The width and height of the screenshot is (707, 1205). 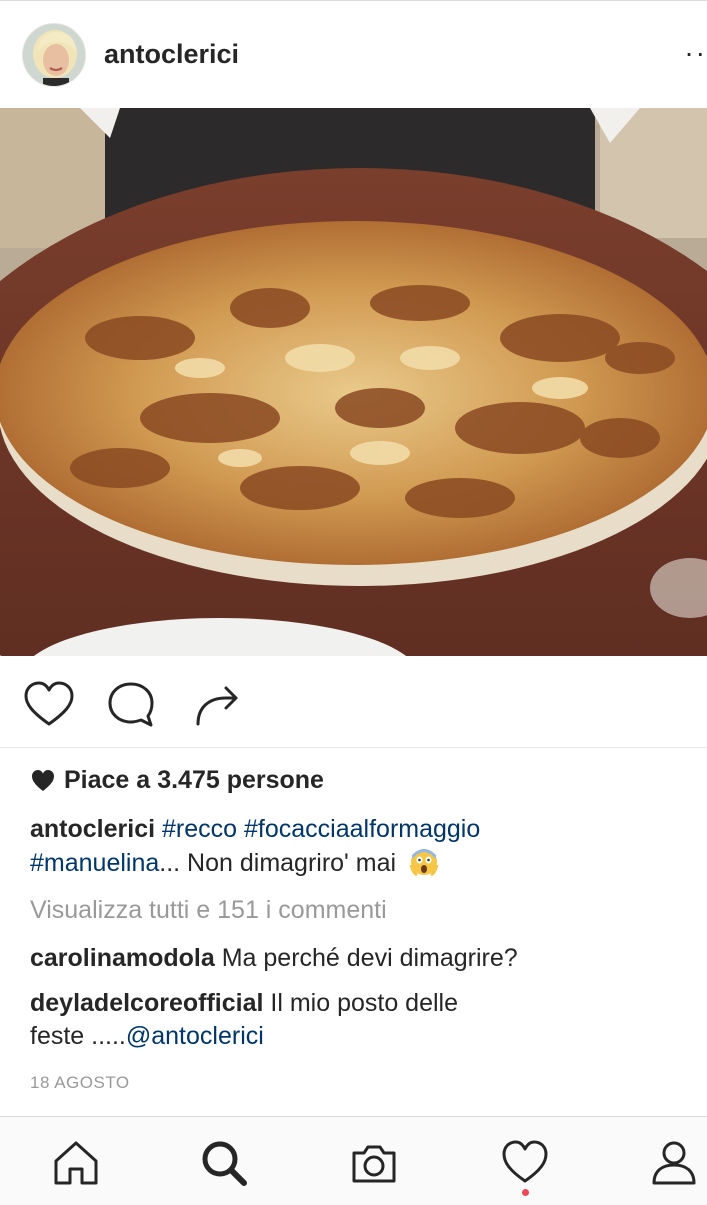 I want to click on caption-username: antoclerici, so click(x=92, y=829).